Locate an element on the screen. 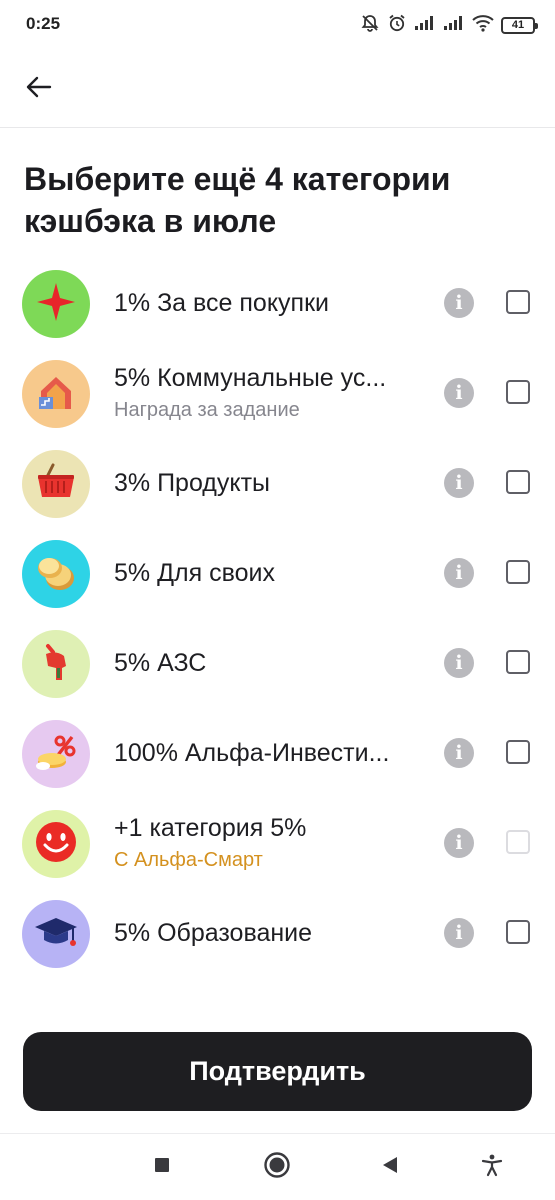 Image resolution: width=555 pixels, height=1200 pixels. category-texts: 5% АЗС is located at coordinates (269, 663).